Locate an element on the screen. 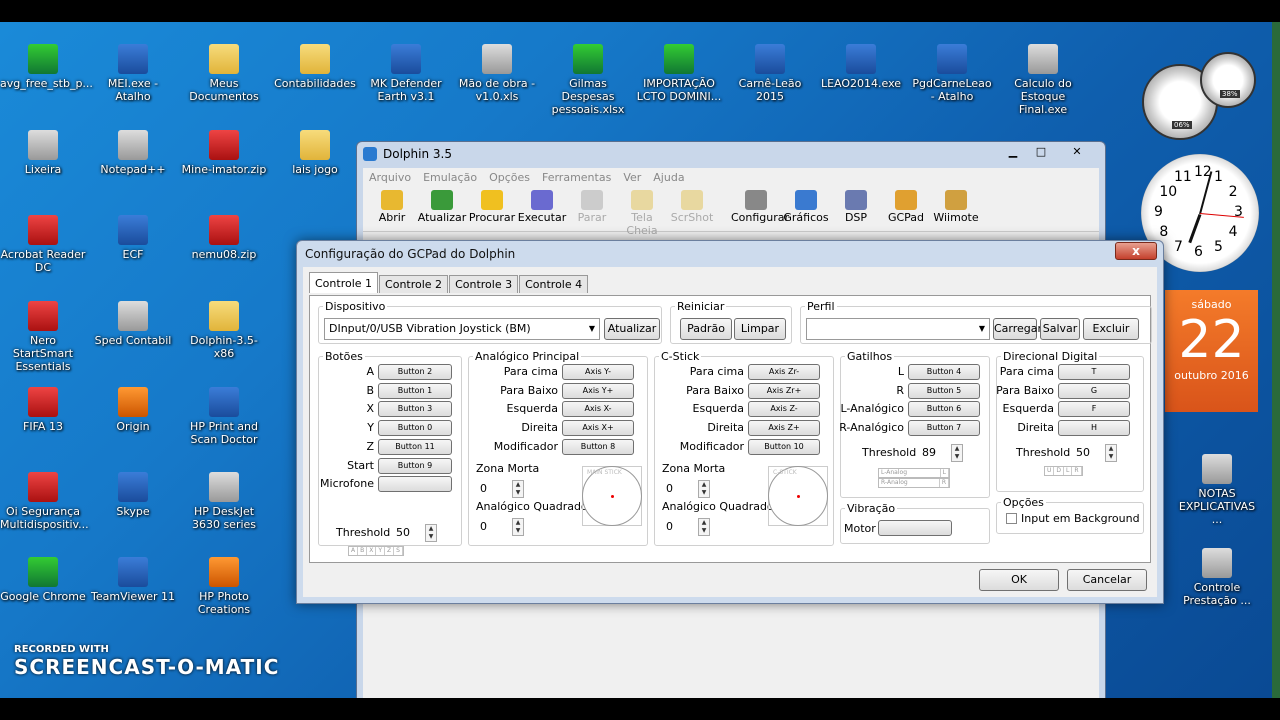  desktop-icon: Mine-imator.zip is located at coordinates (224, 153).